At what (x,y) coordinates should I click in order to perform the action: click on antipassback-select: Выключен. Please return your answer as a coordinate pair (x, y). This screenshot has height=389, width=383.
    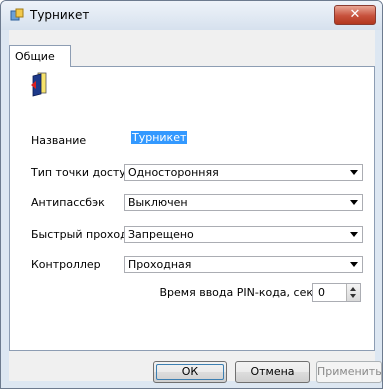
    Looking at the image, I should click on (243, 202).